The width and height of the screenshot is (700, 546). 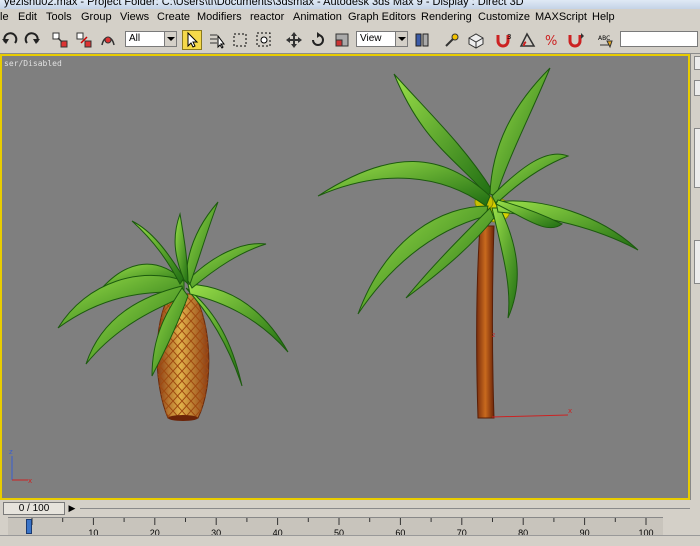 I want to click on named-selection-sets-field, so click(x=659, y=39).